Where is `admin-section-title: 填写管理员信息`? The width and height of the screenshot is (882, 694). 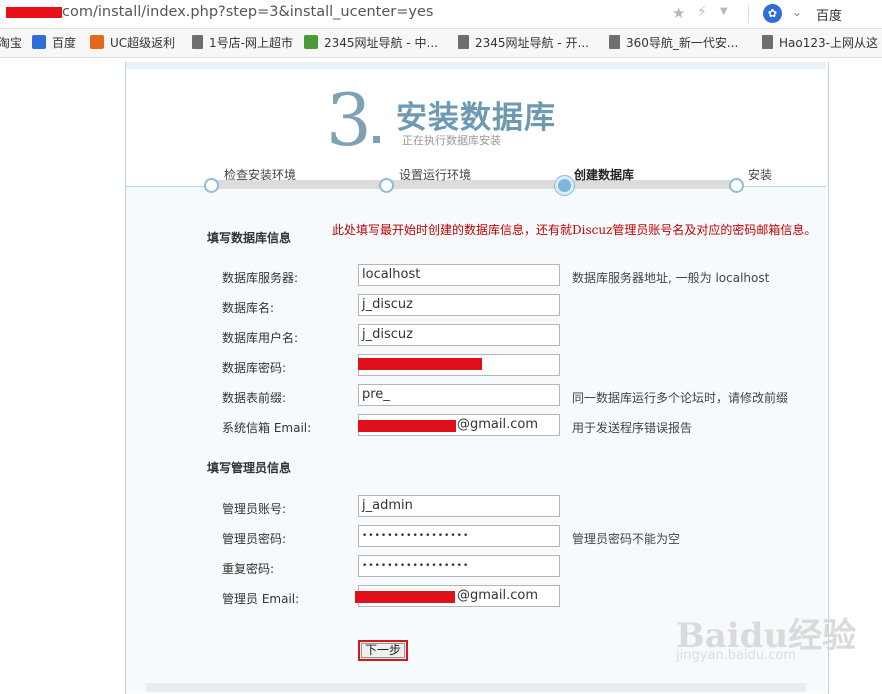
admin-section-title: 填写管理员信息 is located at coordinates (249, 468).